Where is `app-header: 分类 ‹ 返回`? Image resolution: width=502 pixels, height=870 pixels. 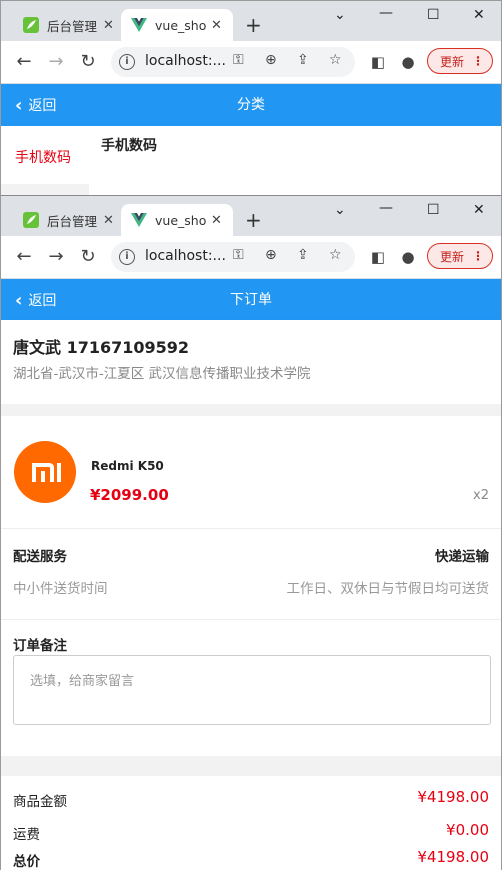
app-header: 分类 ‹ 返回 is located at coordinates (251, 105).